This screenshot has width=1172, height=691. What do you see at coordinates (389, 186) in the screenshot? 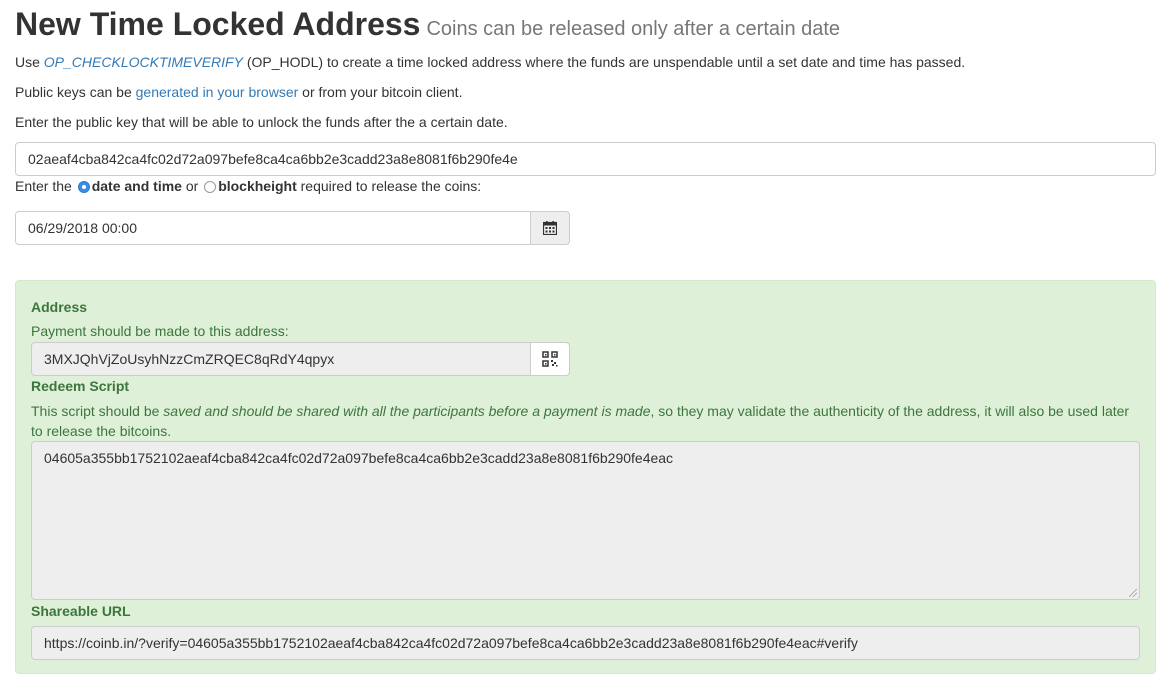
I see `release-suffix: required to release the coins:` at bounding box center [389, 186].